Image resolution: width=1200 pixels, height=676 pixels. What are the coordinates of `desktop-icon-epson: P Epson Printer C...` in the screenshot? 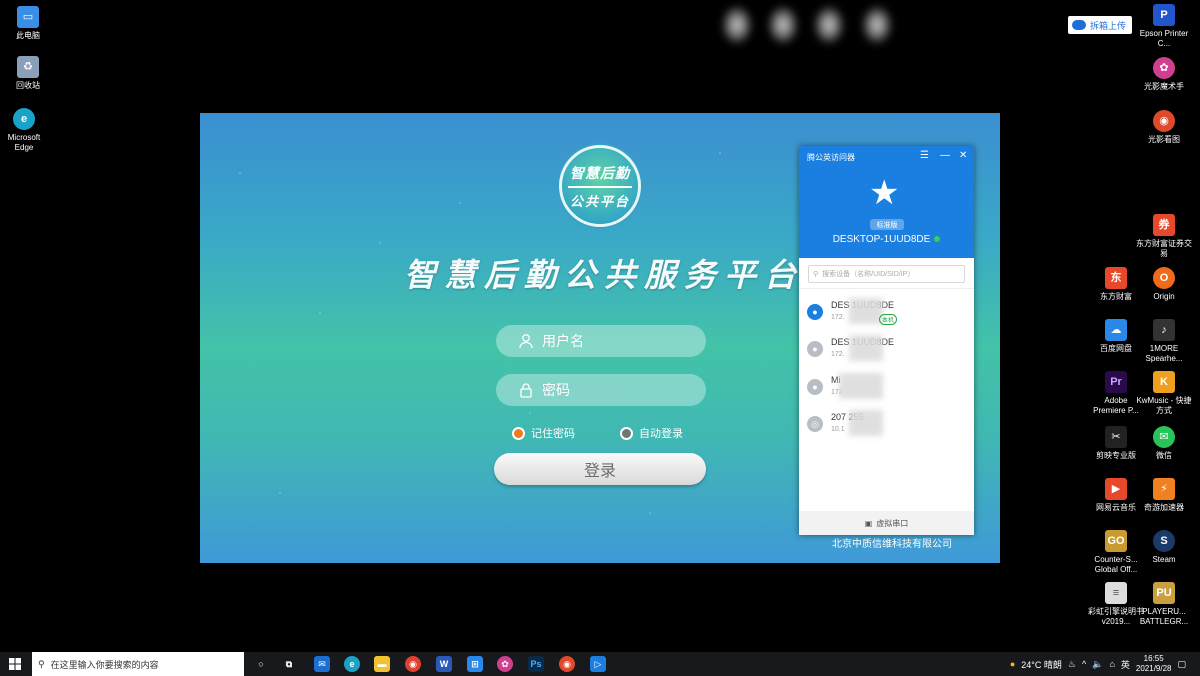 It's located at (1164, 26).